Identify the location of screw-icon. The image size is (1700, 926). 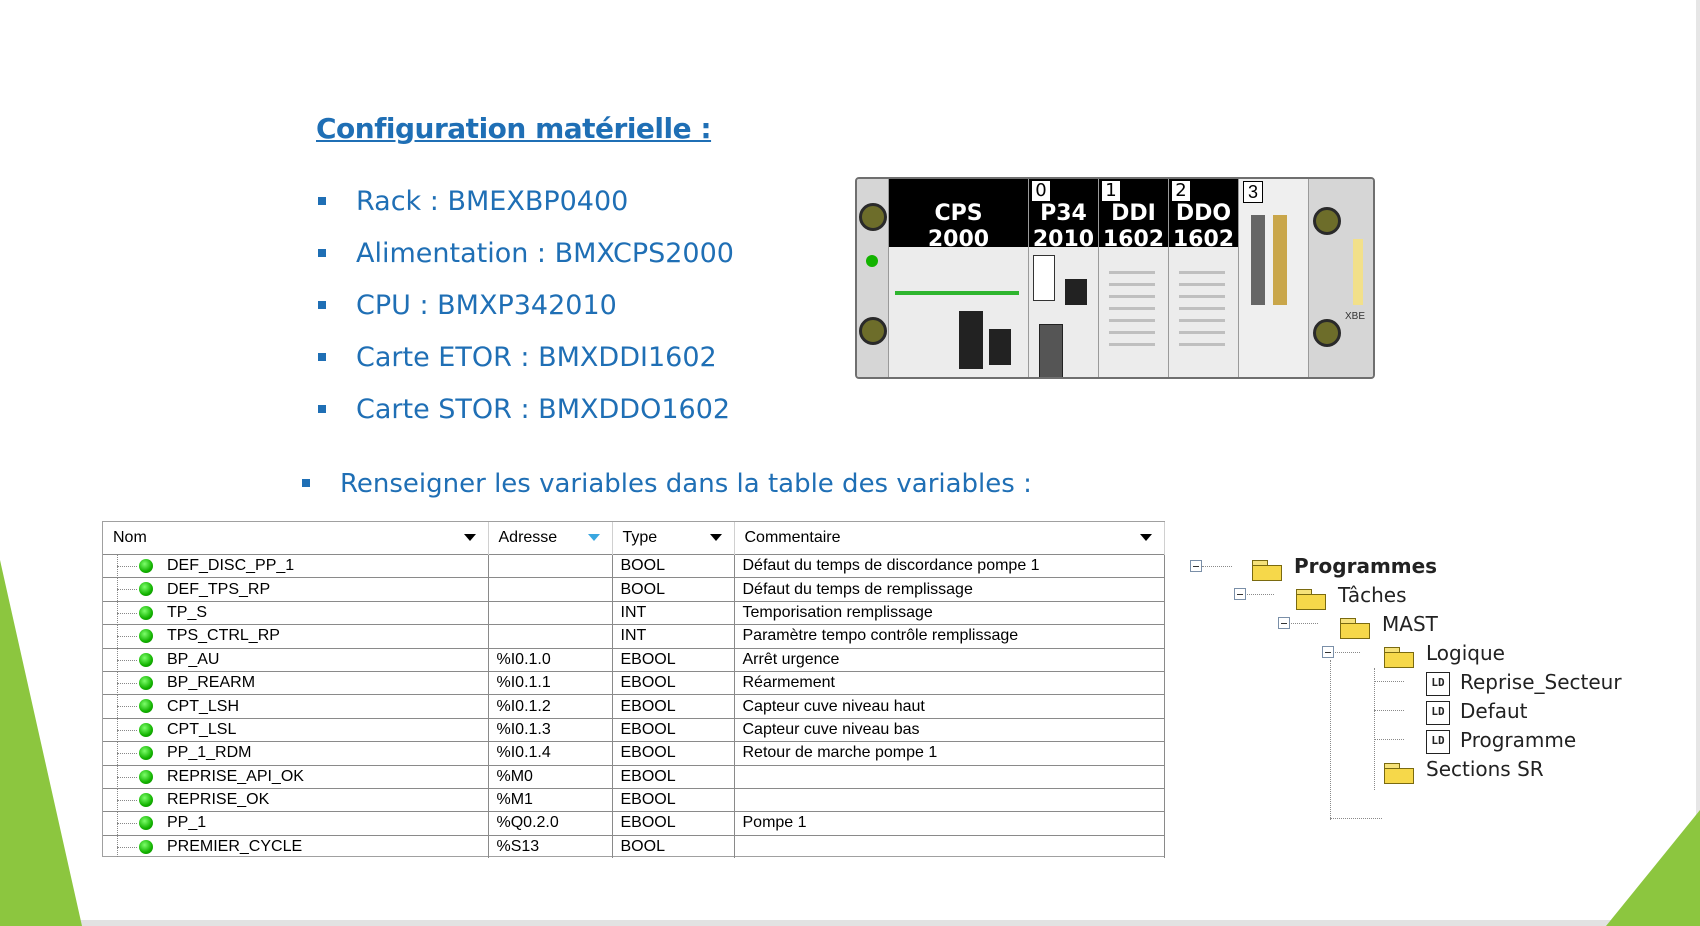
(1327, 333).